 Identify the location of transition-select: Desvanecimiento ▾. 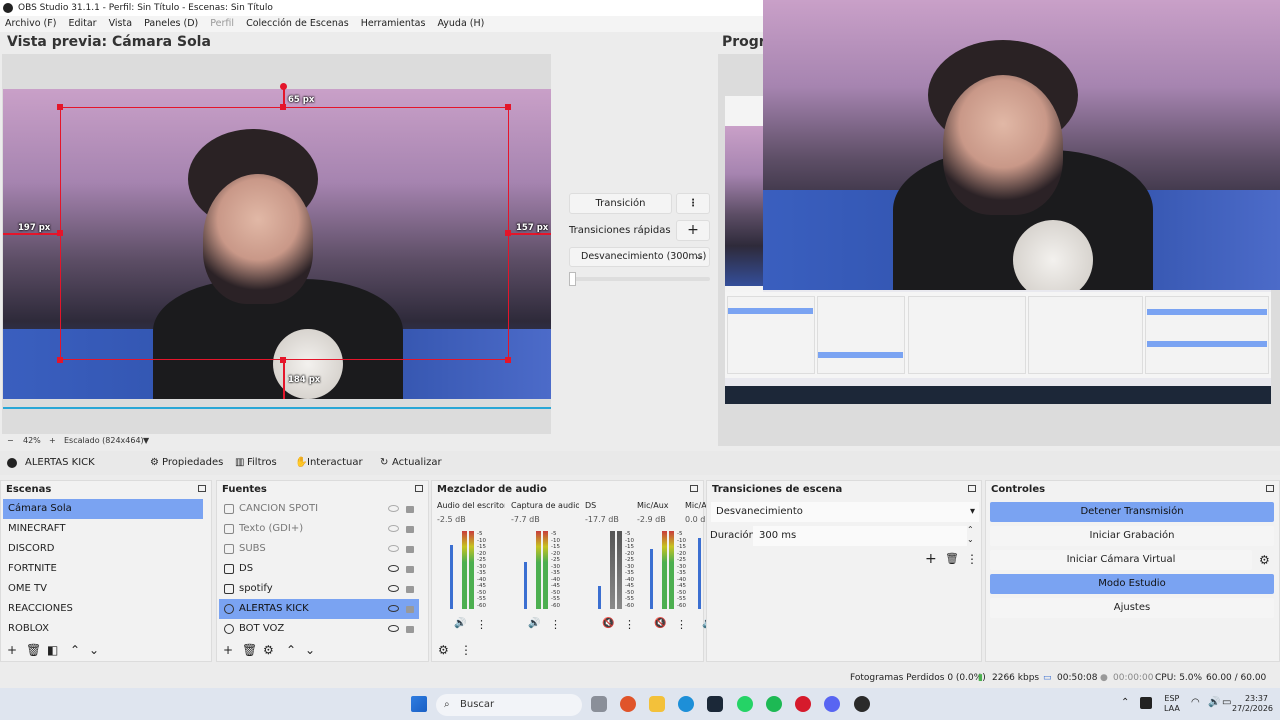
(845, 512).